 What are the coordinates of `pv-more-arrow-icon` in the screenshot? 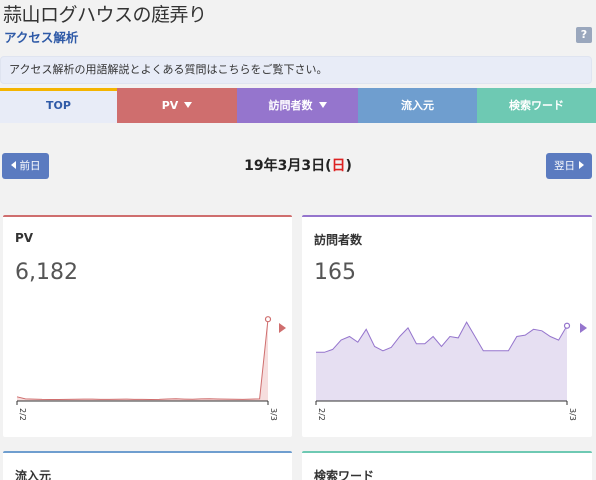 It's located at (282, 328).